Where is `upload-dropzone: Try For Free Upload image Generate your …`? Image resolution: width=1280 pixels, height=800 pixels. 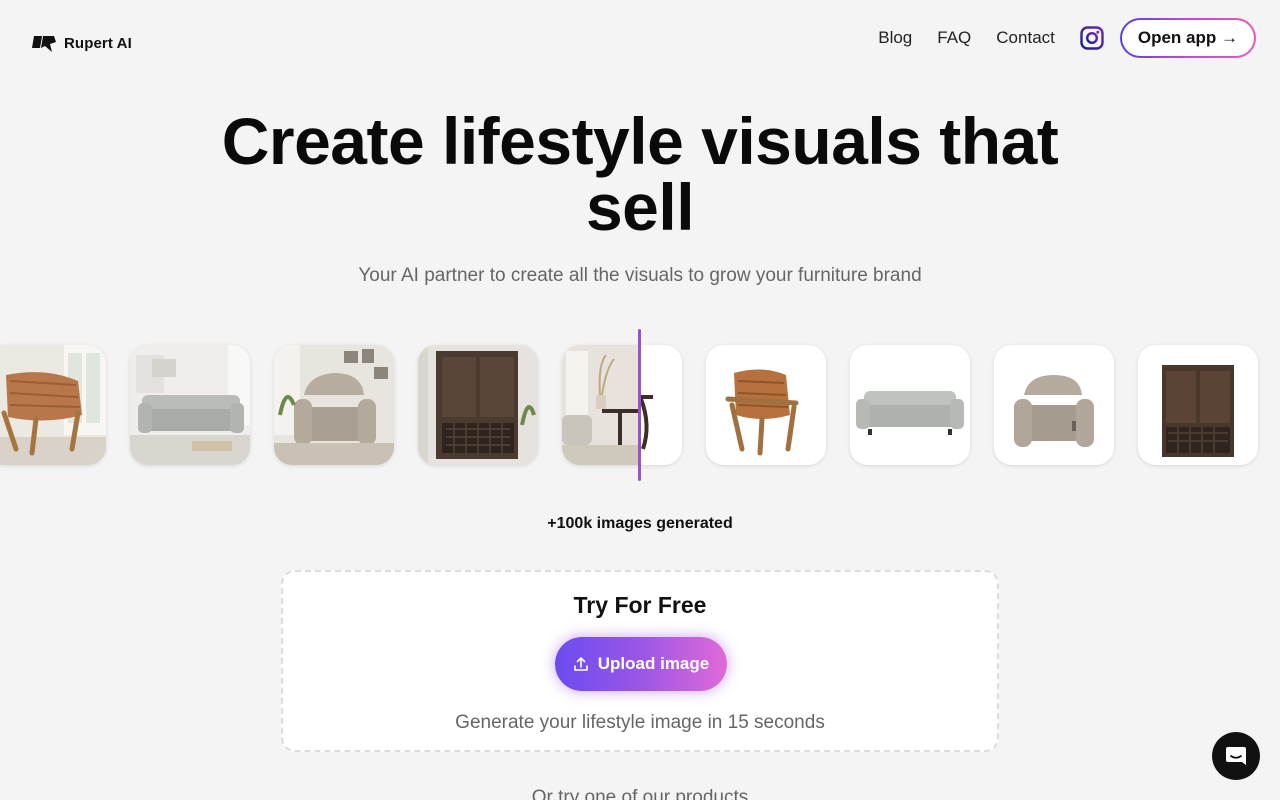
upload-dropzone: Try For Free Upload image Generate your … is located at coordinates (640, 661).